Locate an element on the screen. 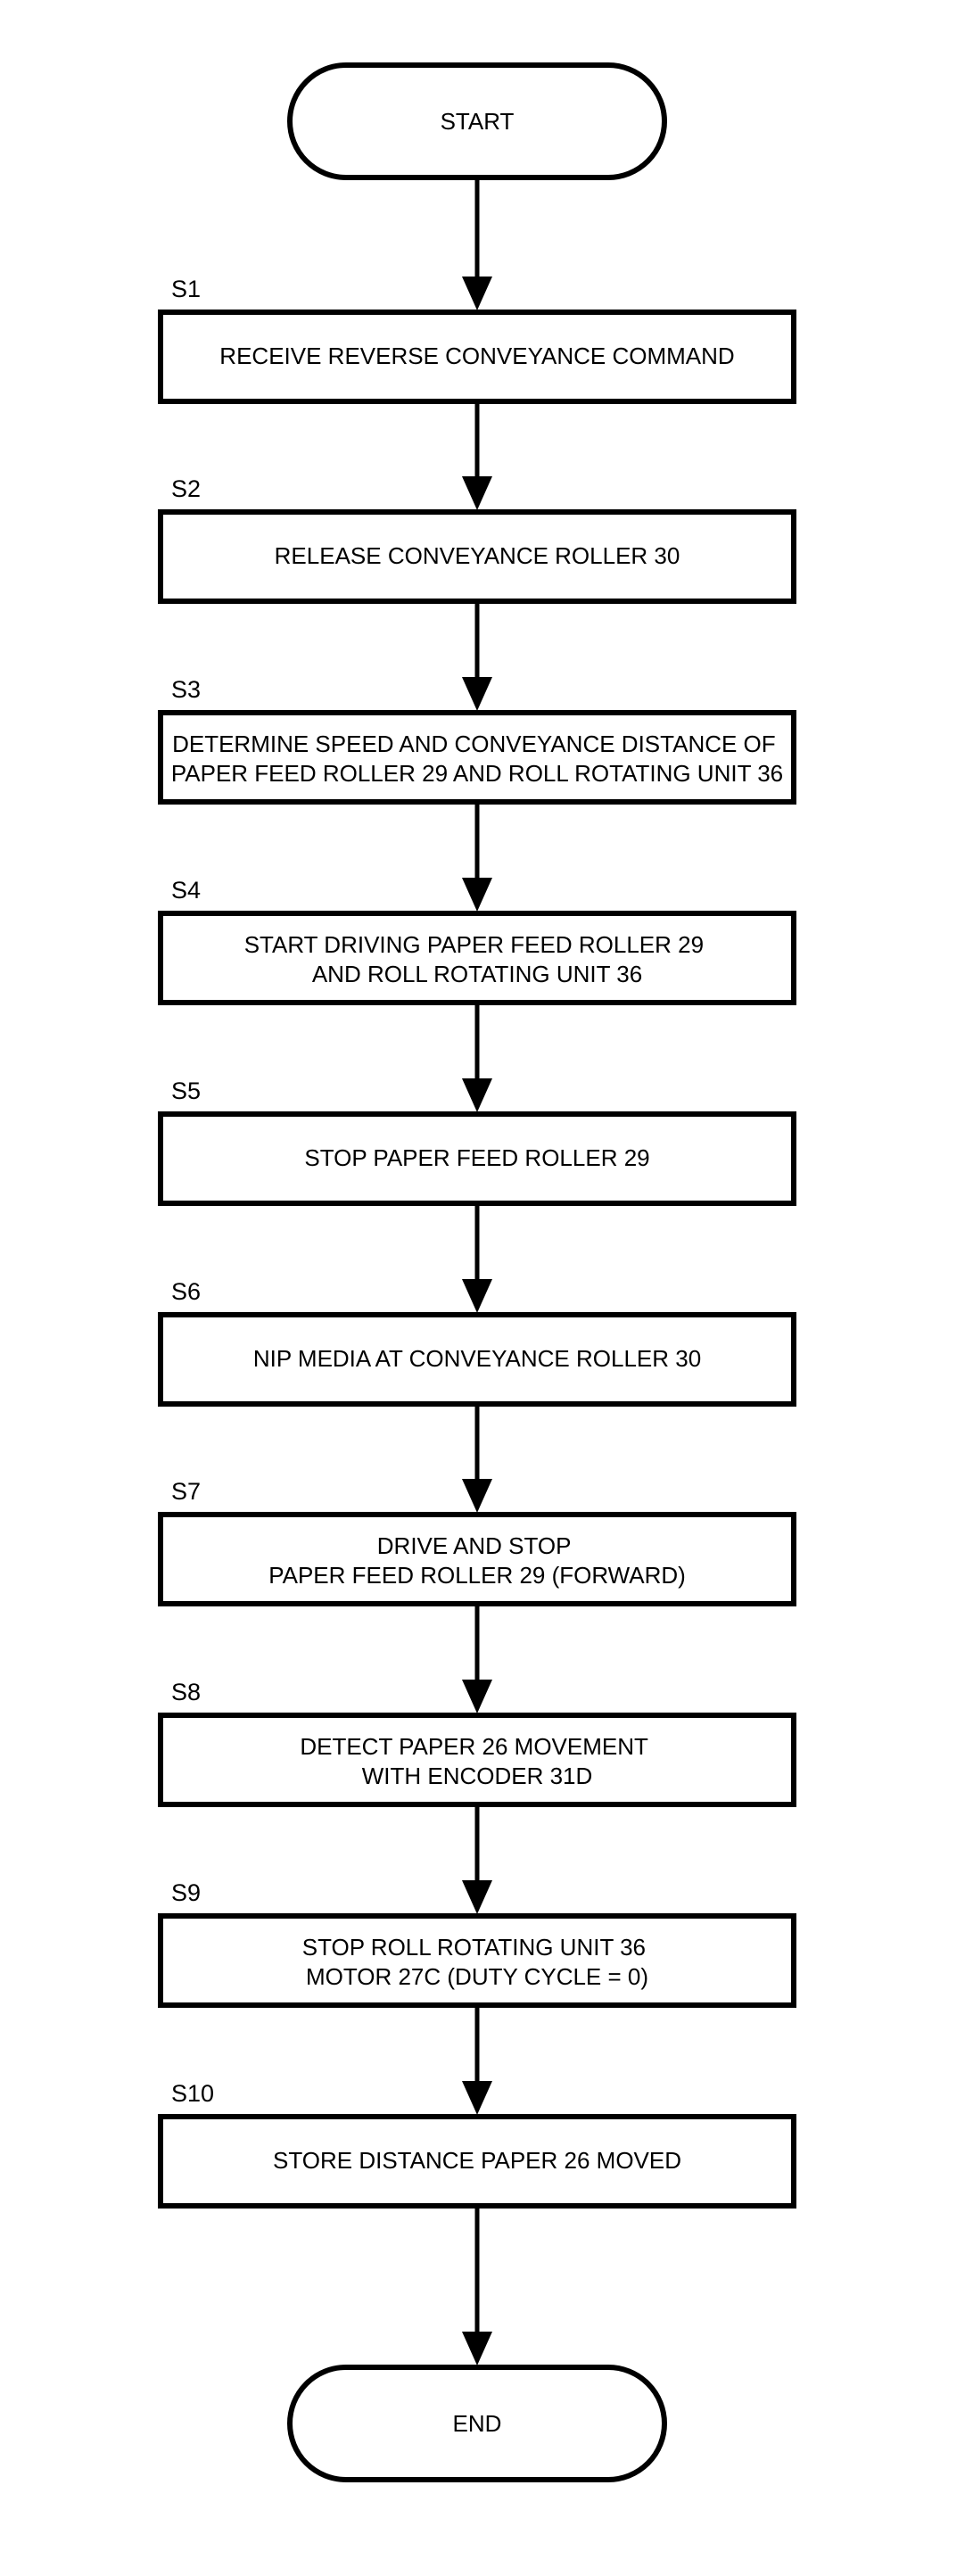 The width and height of the screenshot is (973, 2576). connector-s5-to-s6 is located at coordinates (477, 1258).